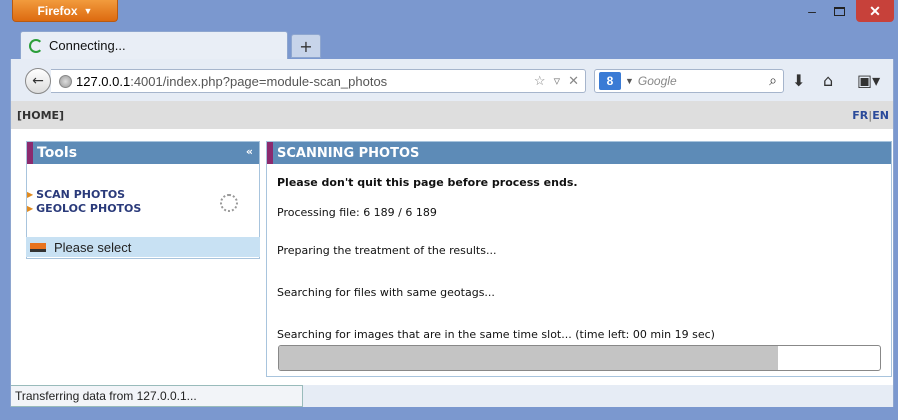  I want to click on plus-icon: +, so click(306, 46).